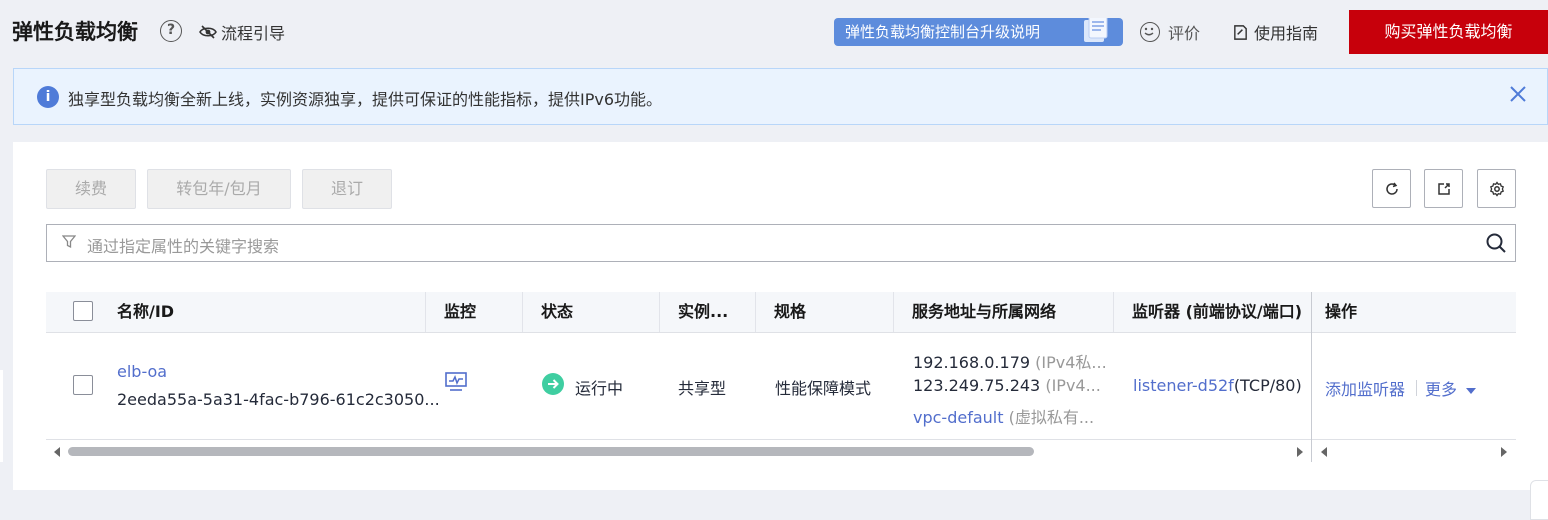 The width and height of the screenshot is (1548, 520). I want to click on listener-cell: listener-d52f(TCP/80), so click(1217, 385).